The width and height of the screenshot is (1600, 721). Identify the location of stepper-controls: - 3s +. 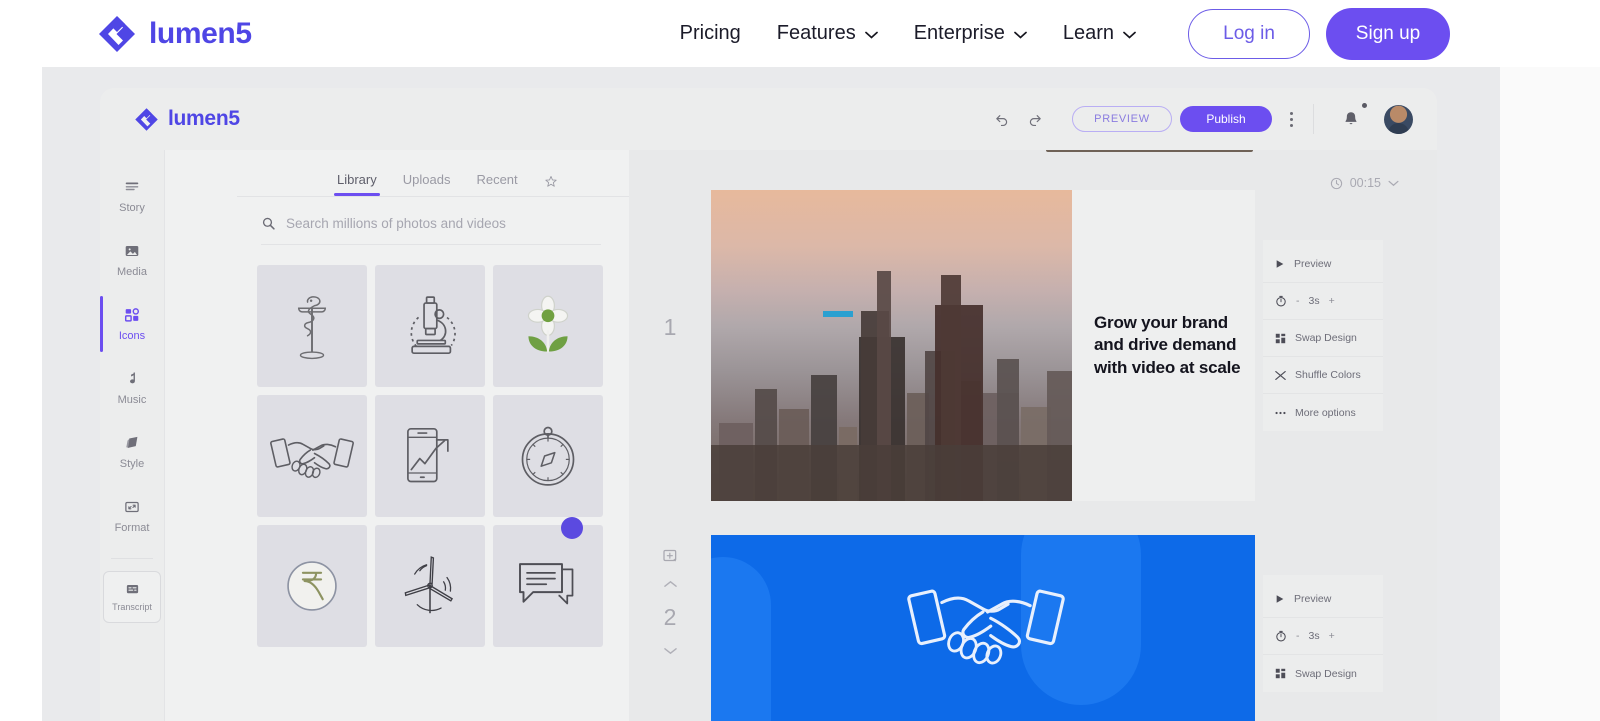
(1315, 301).